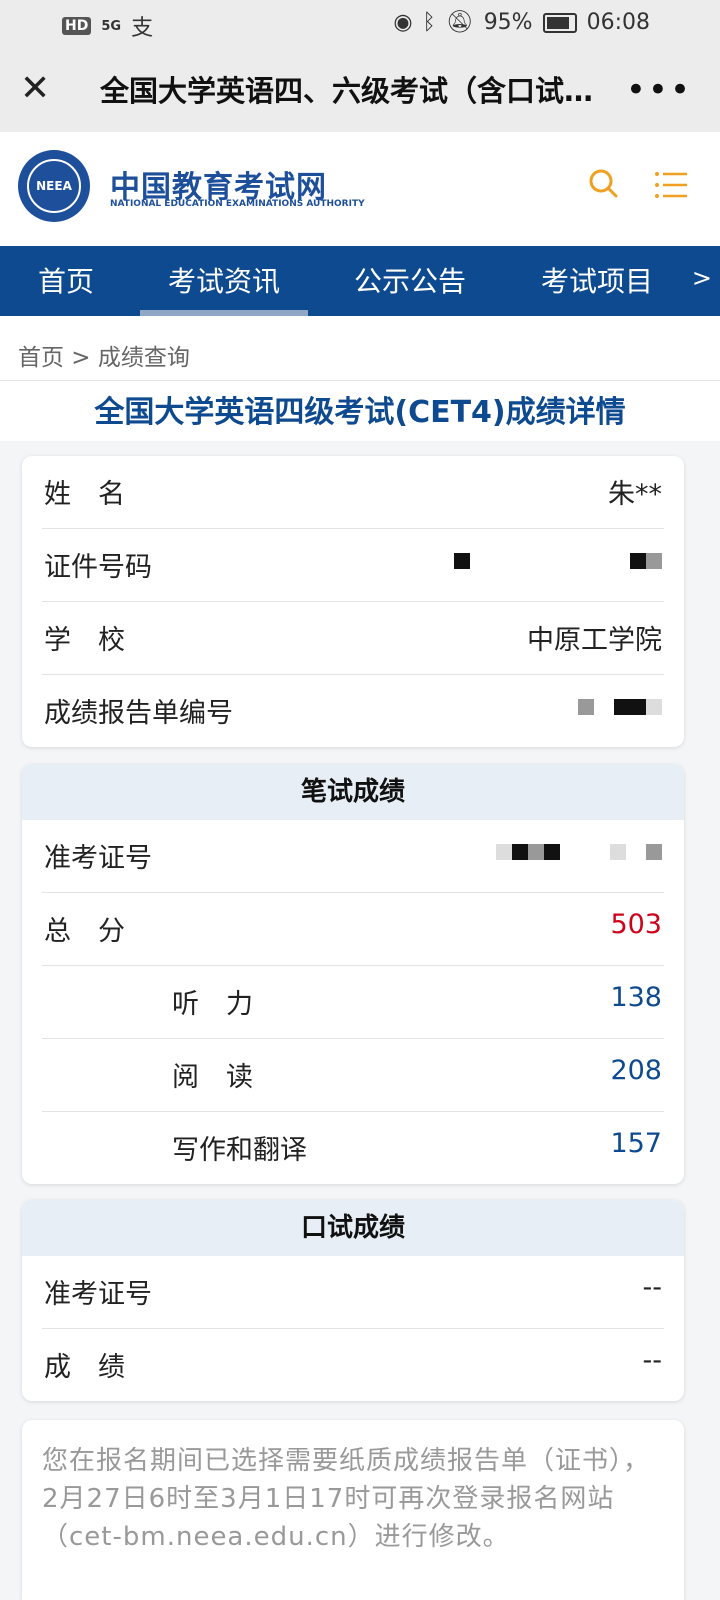 This screenshot has width=720, height=1600. Describe the element at coordinates (353, 711) in the screenshot. I see `report-number-row: 成绩报告单编号` at that location.